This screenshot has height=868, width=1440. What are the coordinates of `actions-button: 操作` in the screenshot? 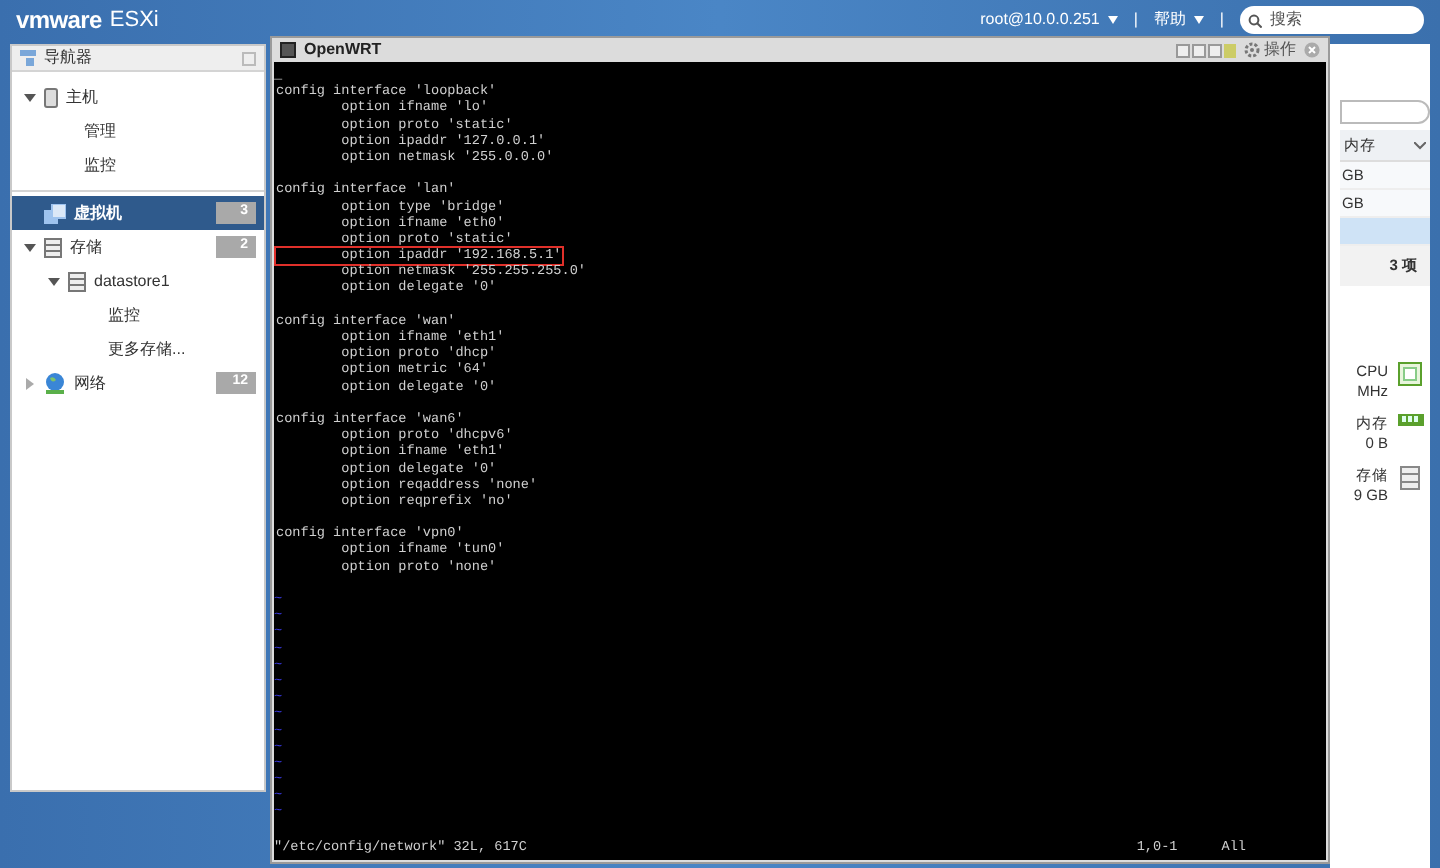 It's located at (1270, 50).